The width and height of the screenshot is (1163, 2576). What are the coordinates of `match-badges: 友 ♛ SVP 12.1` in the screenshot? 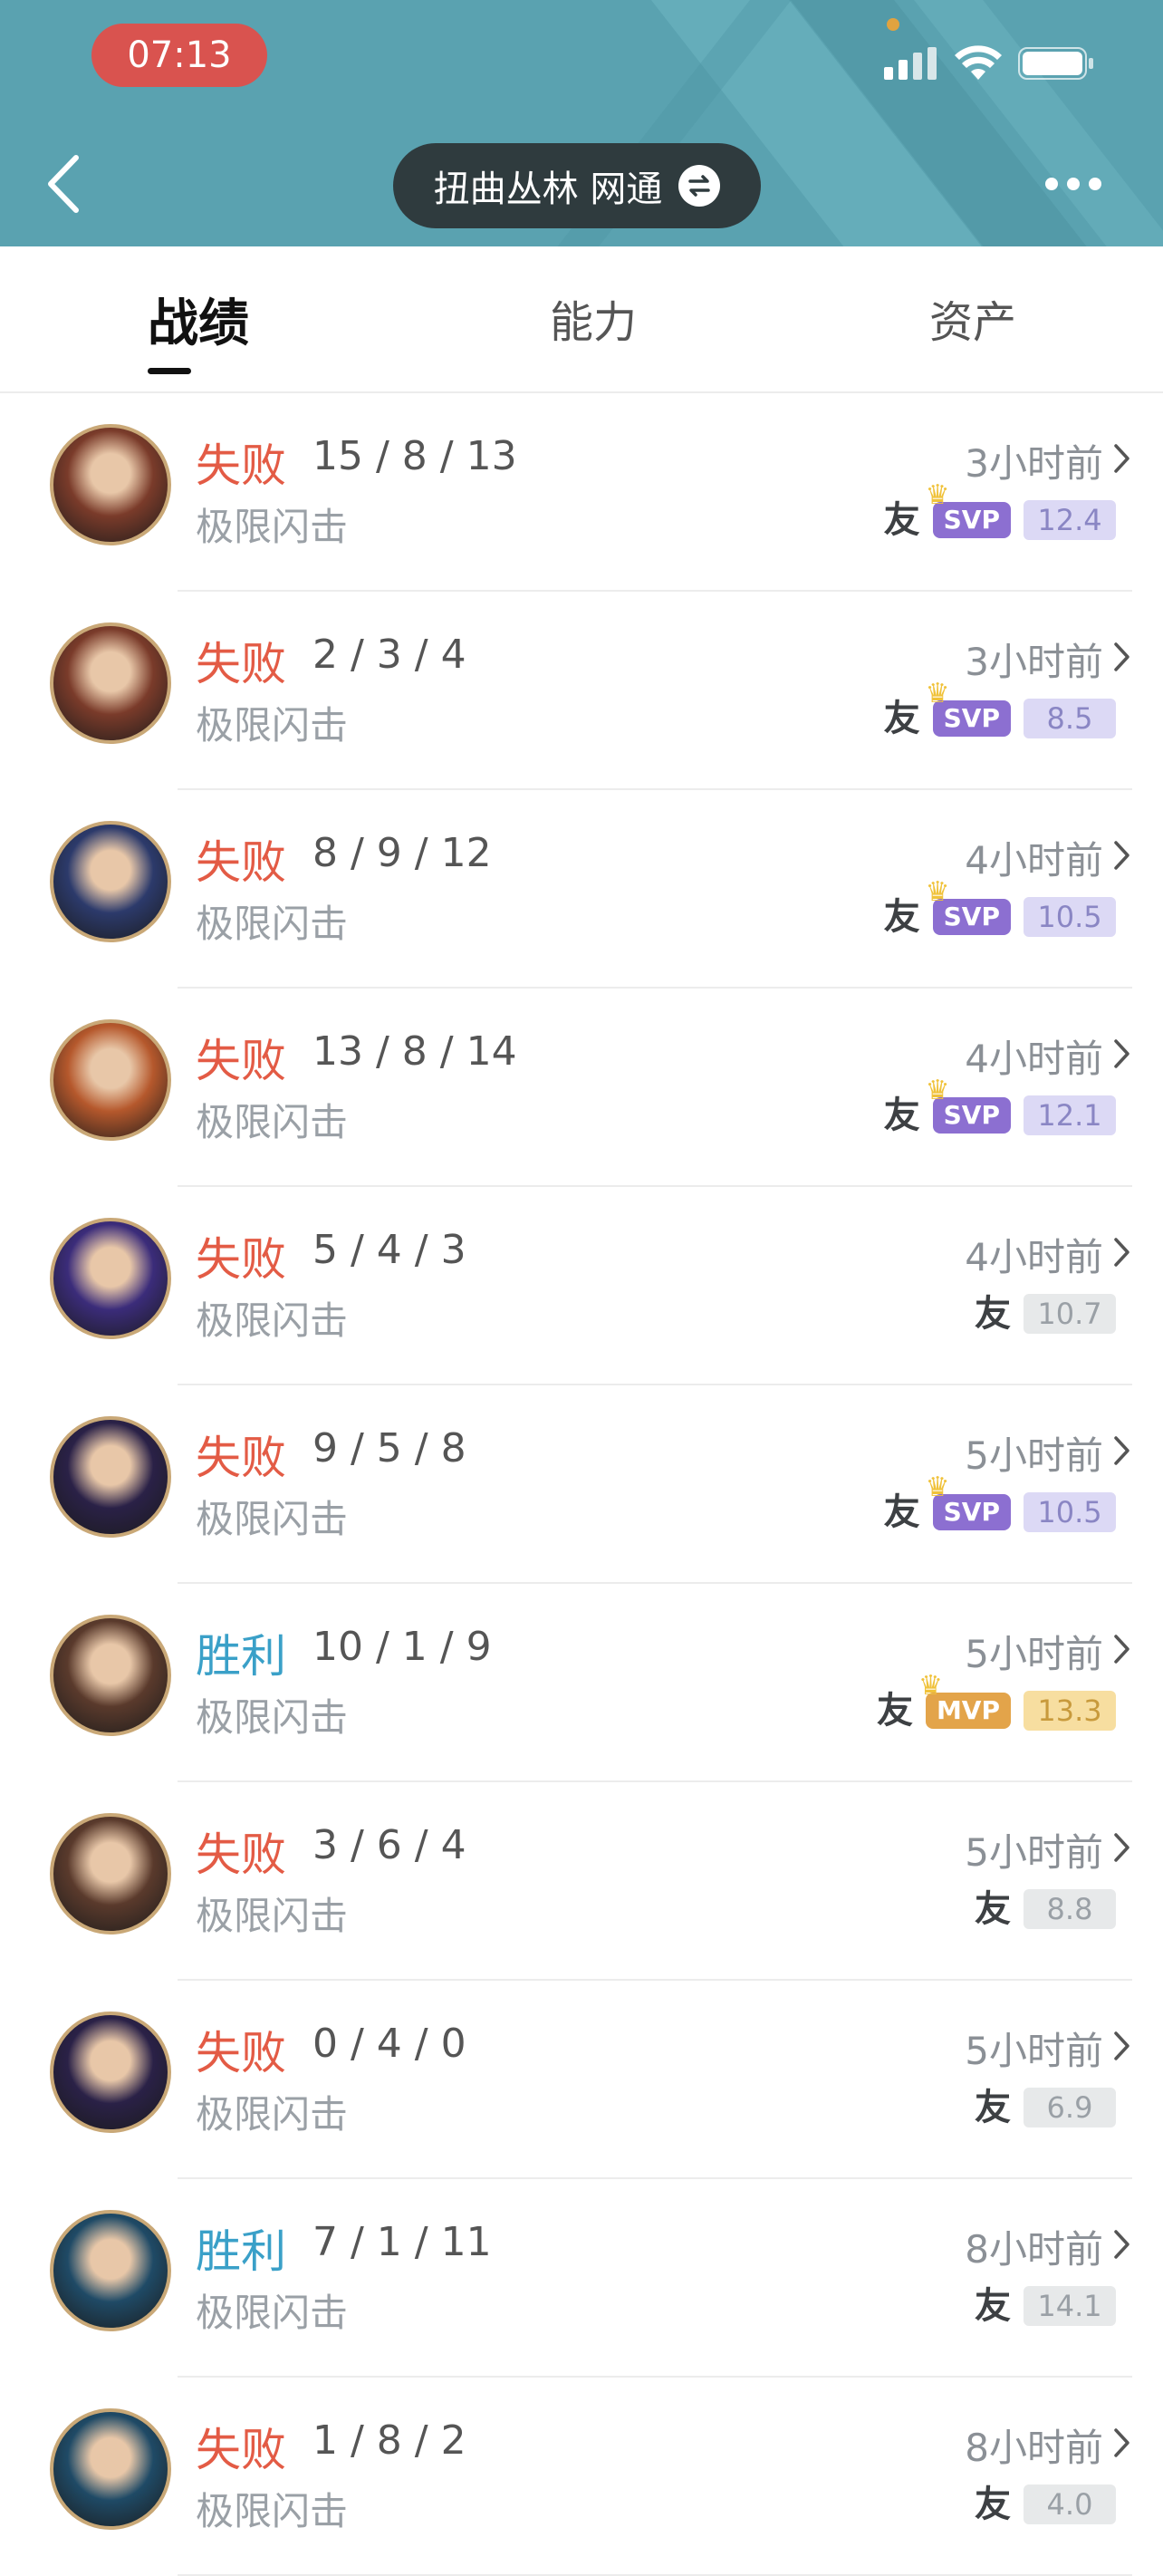 It's located at (999, 1107).